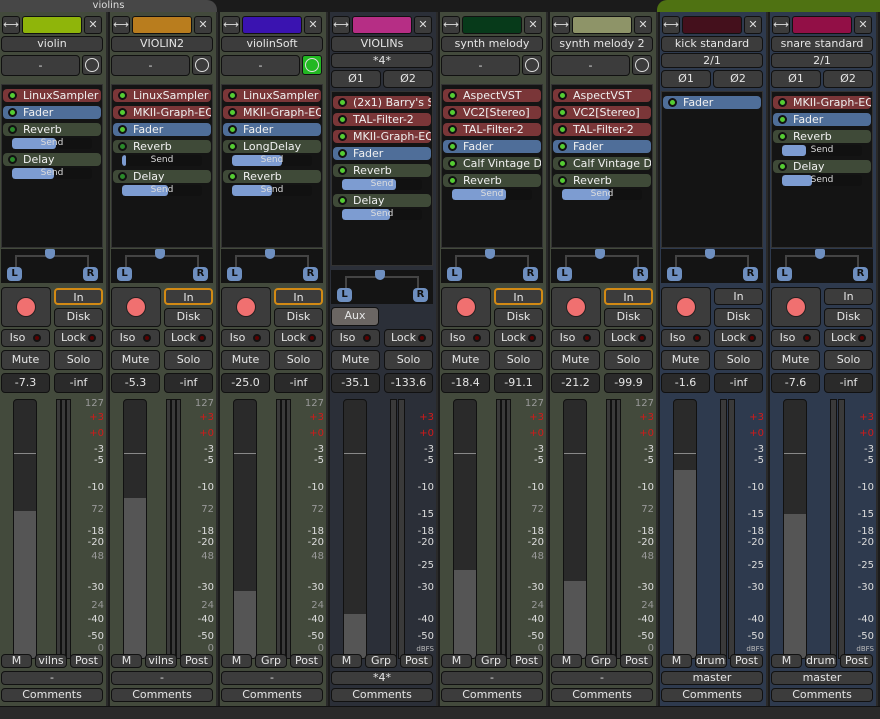 This screenshot has height=719, width=880. I want to click on group-tab-violins: violins, so click(108, 6).